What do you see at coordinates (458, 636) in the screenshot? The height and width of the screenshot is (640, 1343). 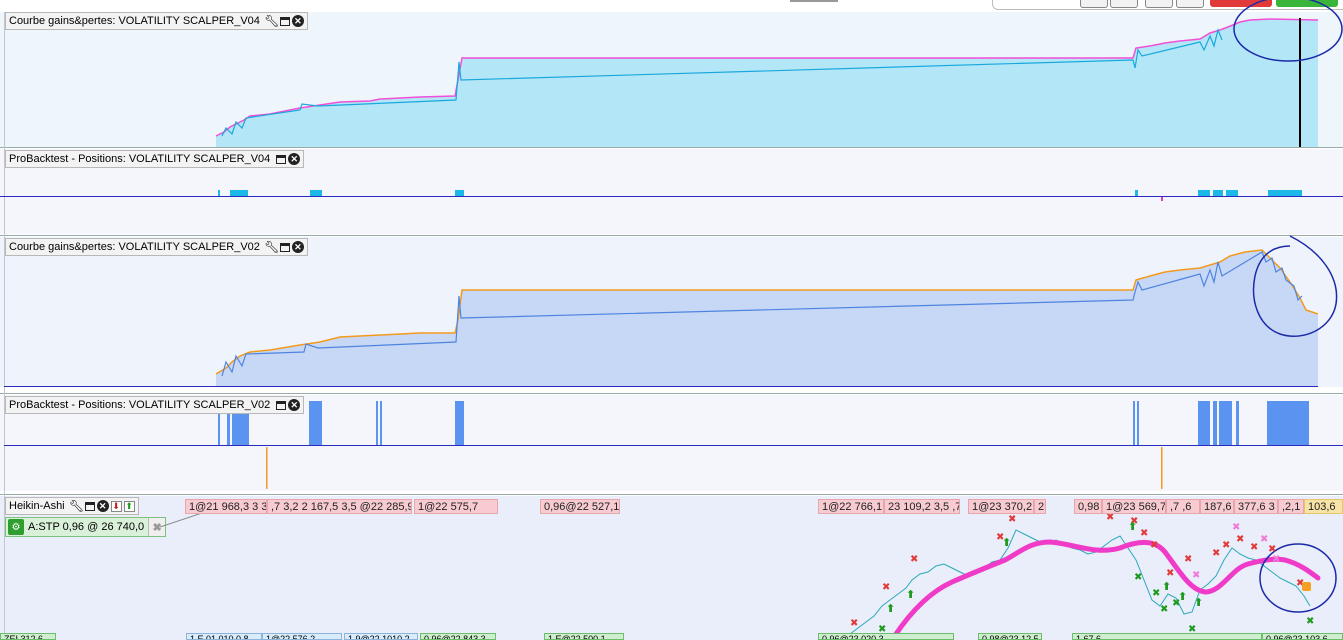 I see `bottom-order-label: 0,96@22 843,3` at bounding box center [458, 636].